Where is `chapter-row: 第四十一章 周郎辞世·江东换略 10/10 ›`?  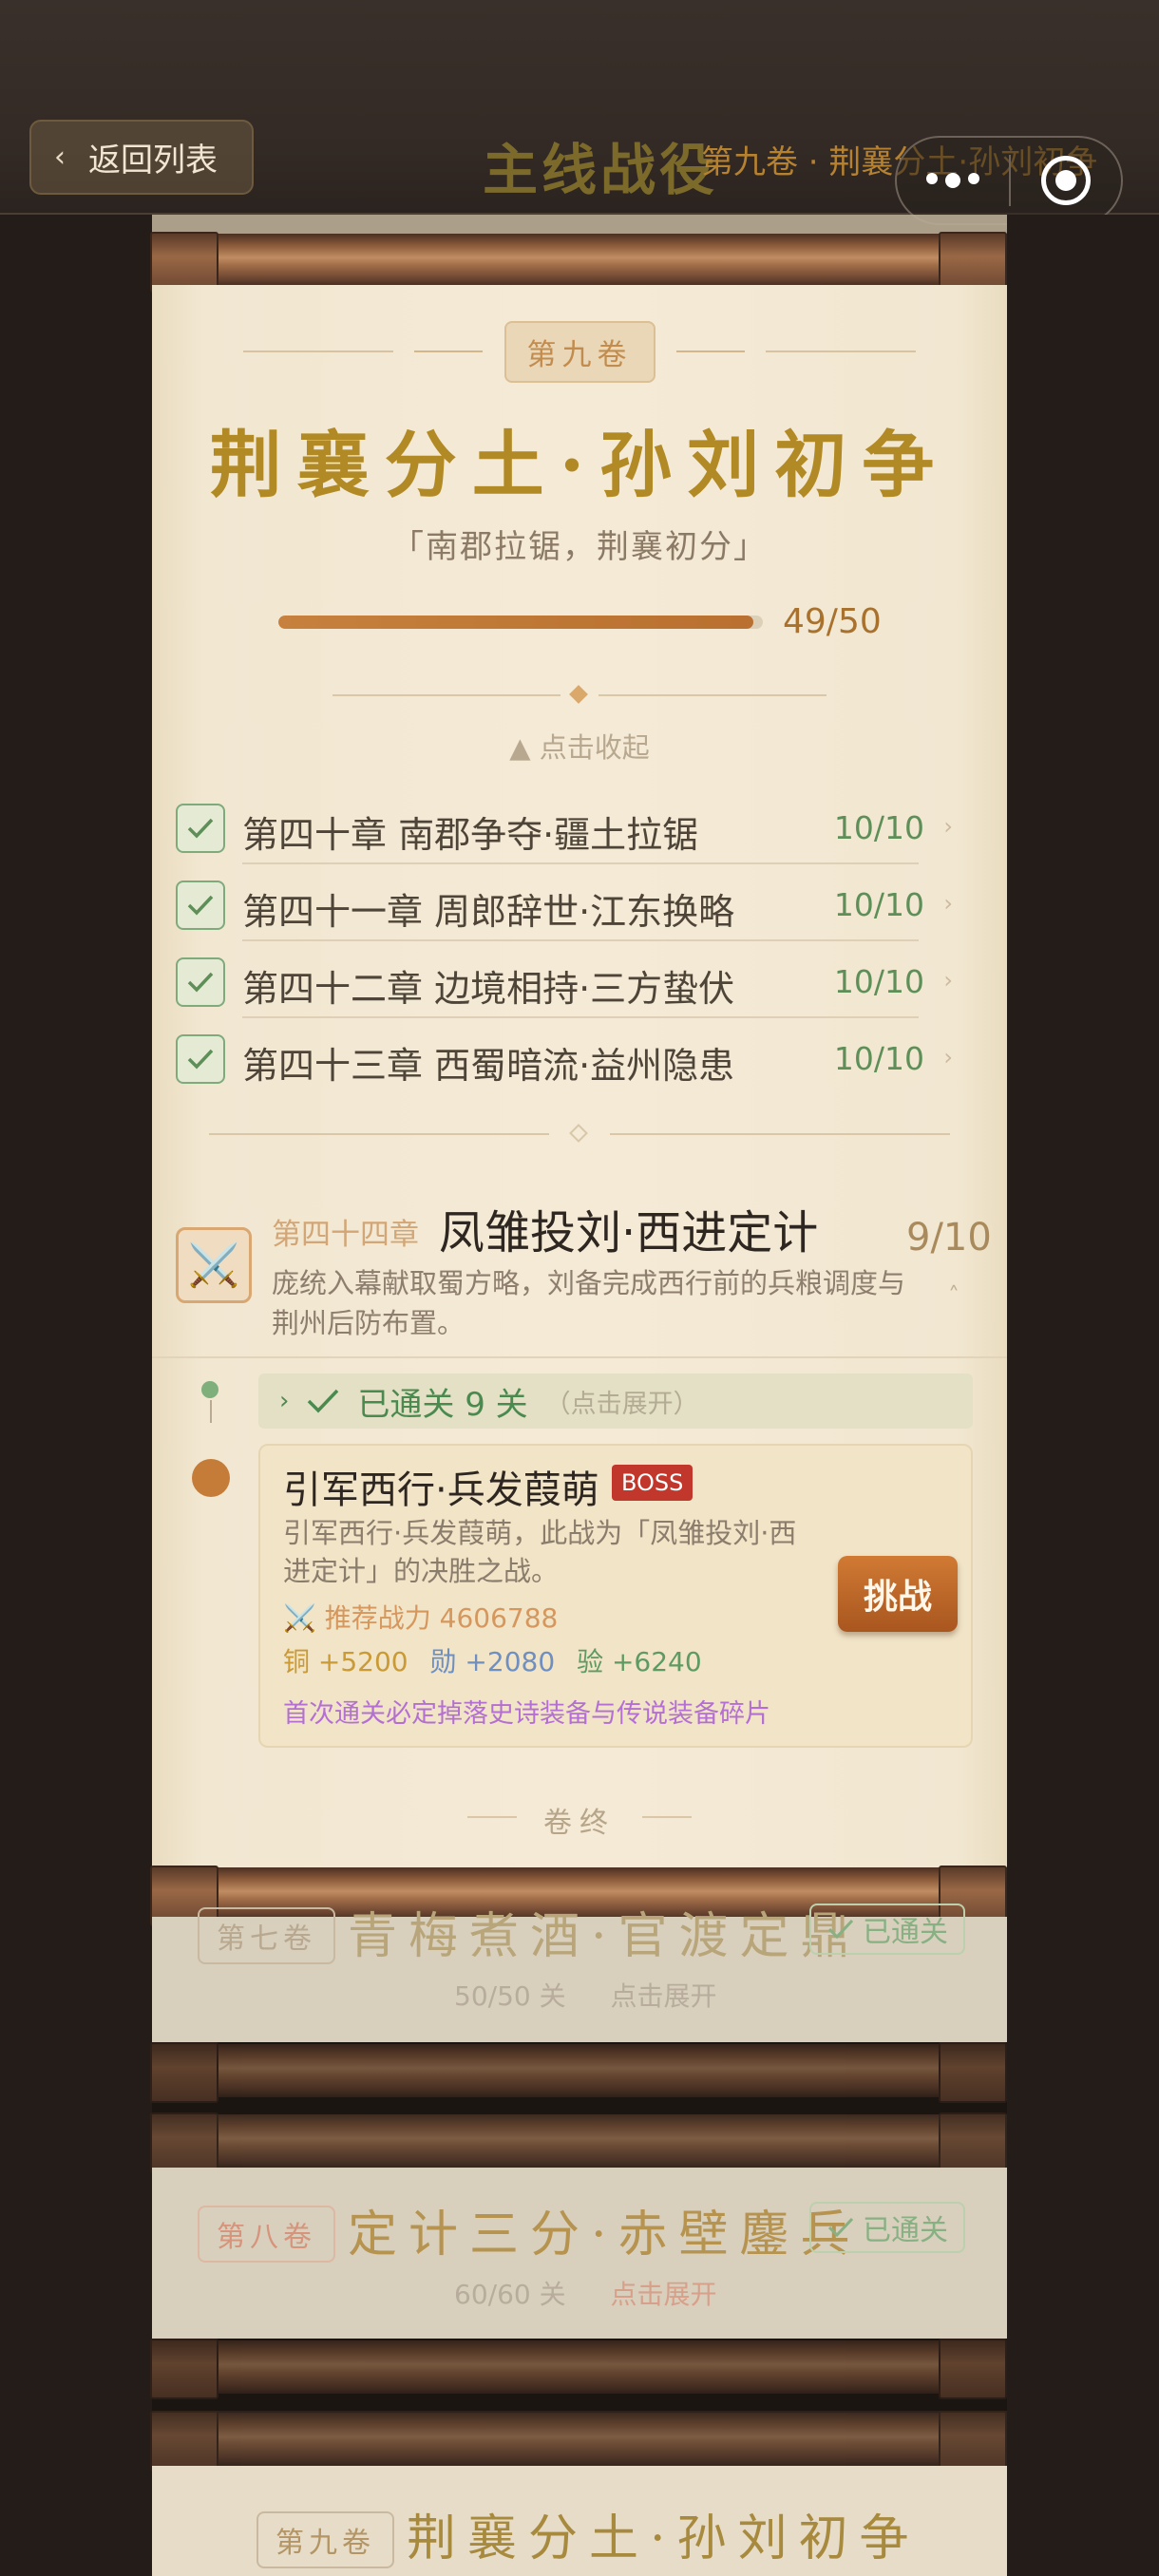 chapter-row: 第四十一章 周郎辞世·江东换略 10/10 › is located at coordinates (575, 903).